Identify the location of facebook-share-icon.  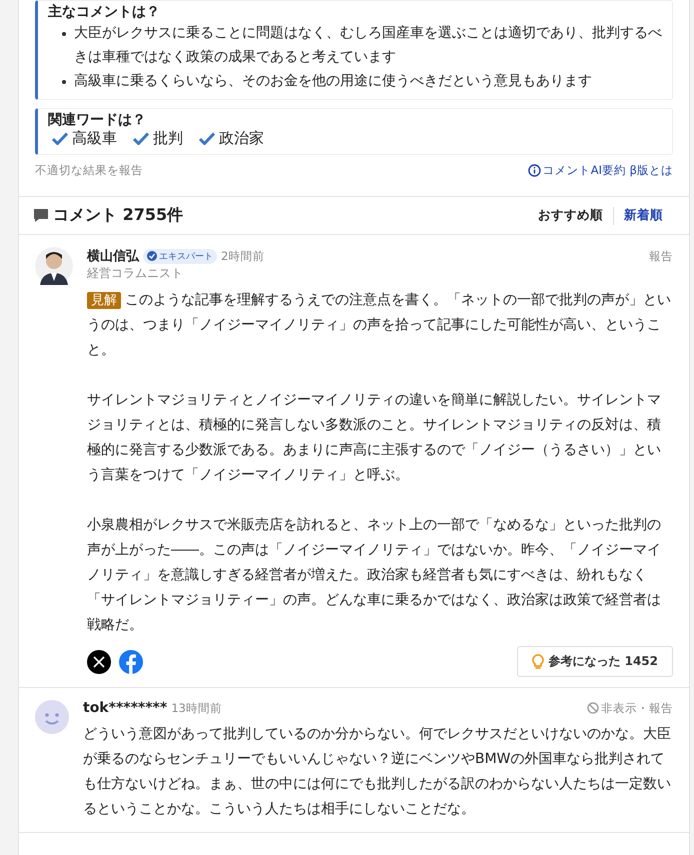
(131, 662).